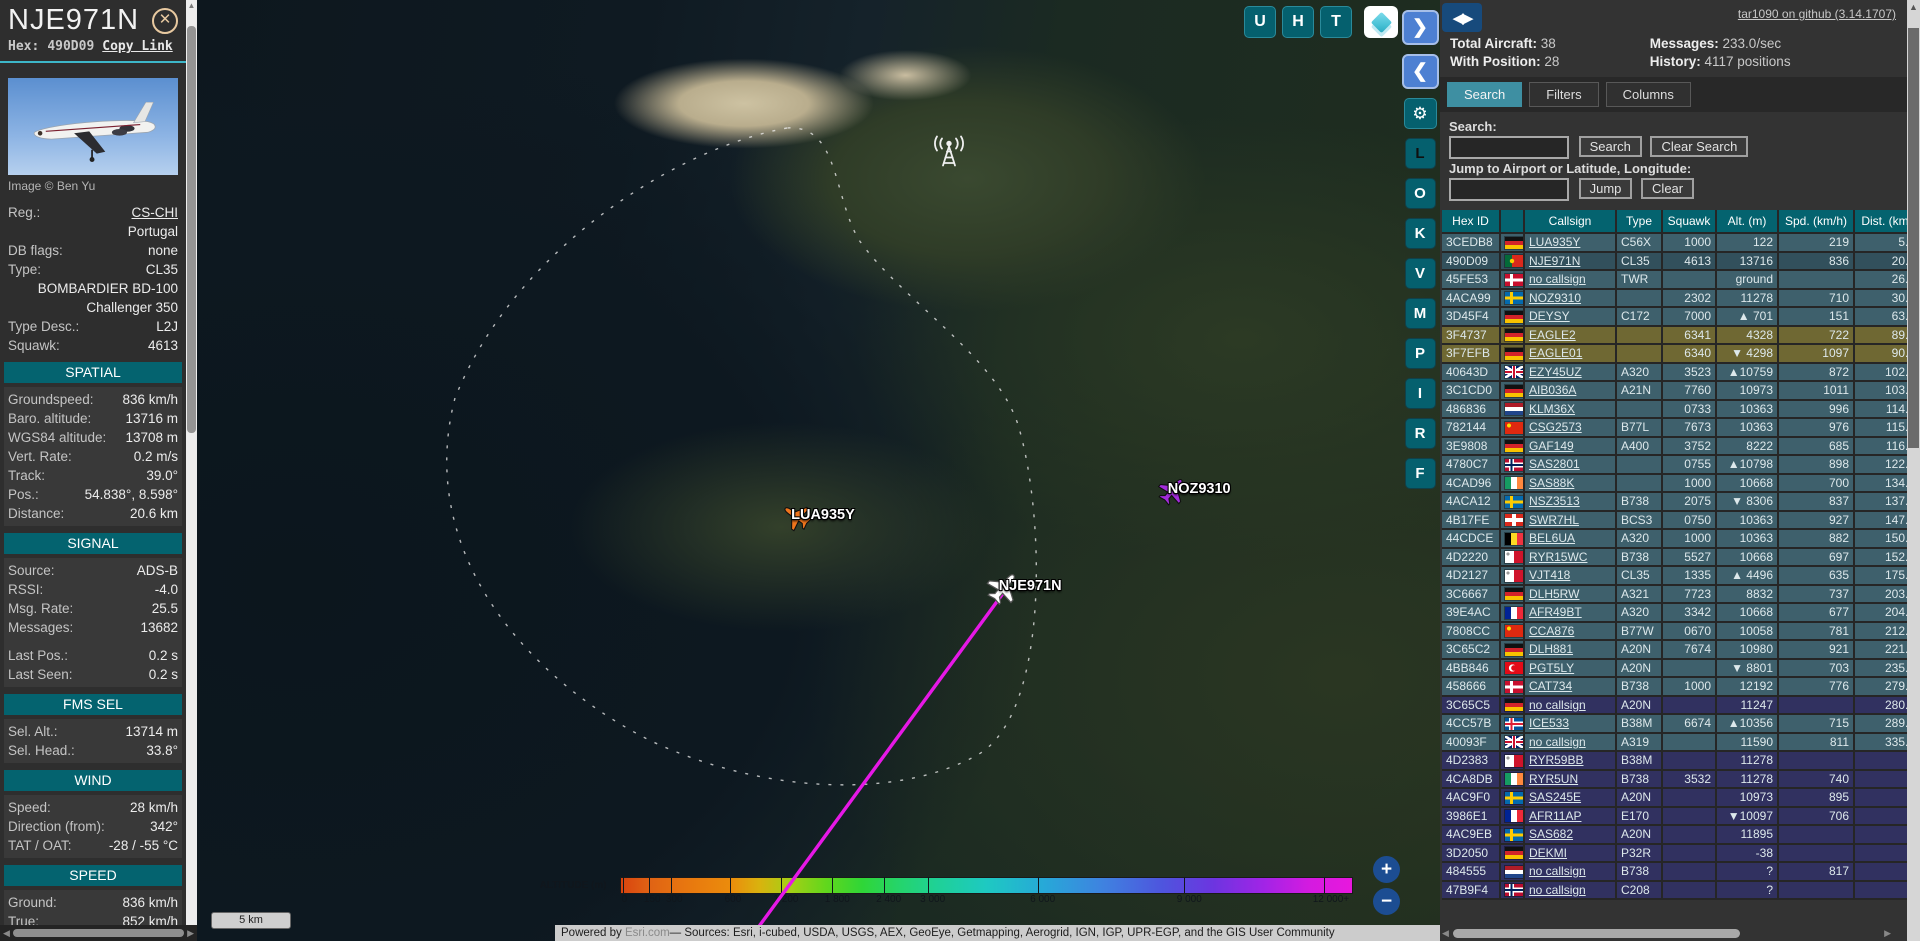 The height and width of the screenshot is (941, 1920). Describe the element at coordinates (1420, 473) in the screenshot. I see `letter-button-f: F` at that location.